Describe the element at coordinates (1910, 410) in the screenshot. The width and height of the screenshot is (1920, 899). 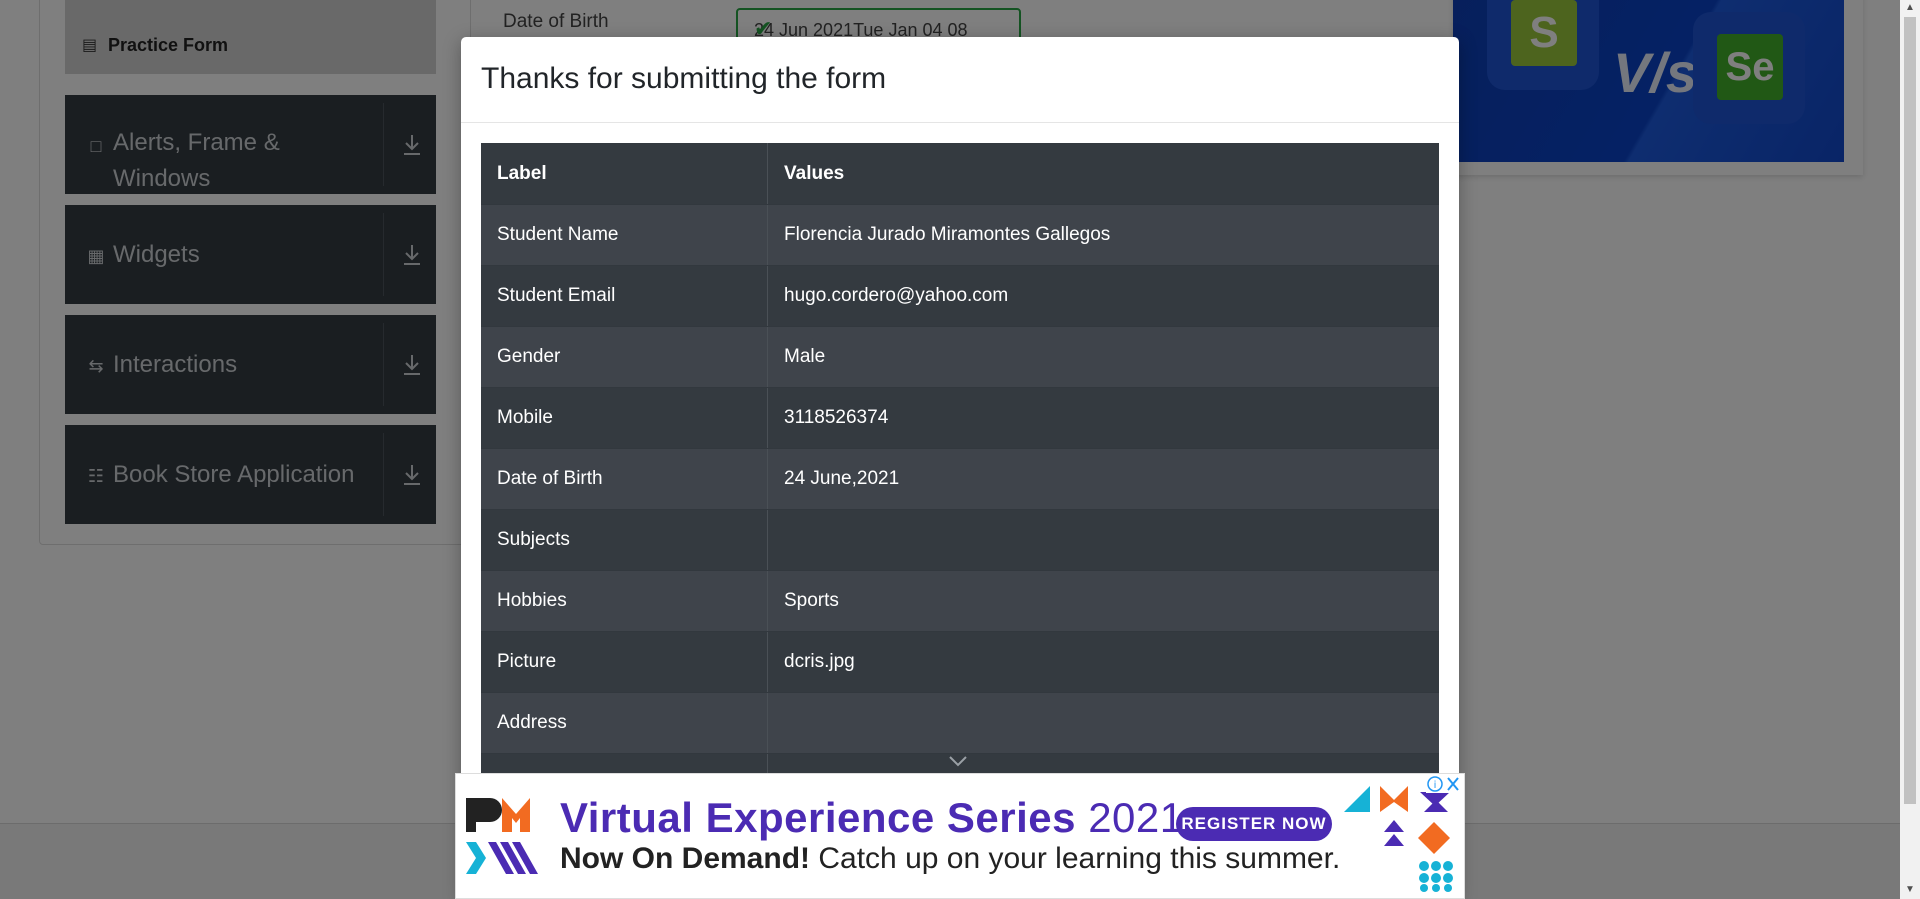
I see `scrollbar-thumb` at that location.